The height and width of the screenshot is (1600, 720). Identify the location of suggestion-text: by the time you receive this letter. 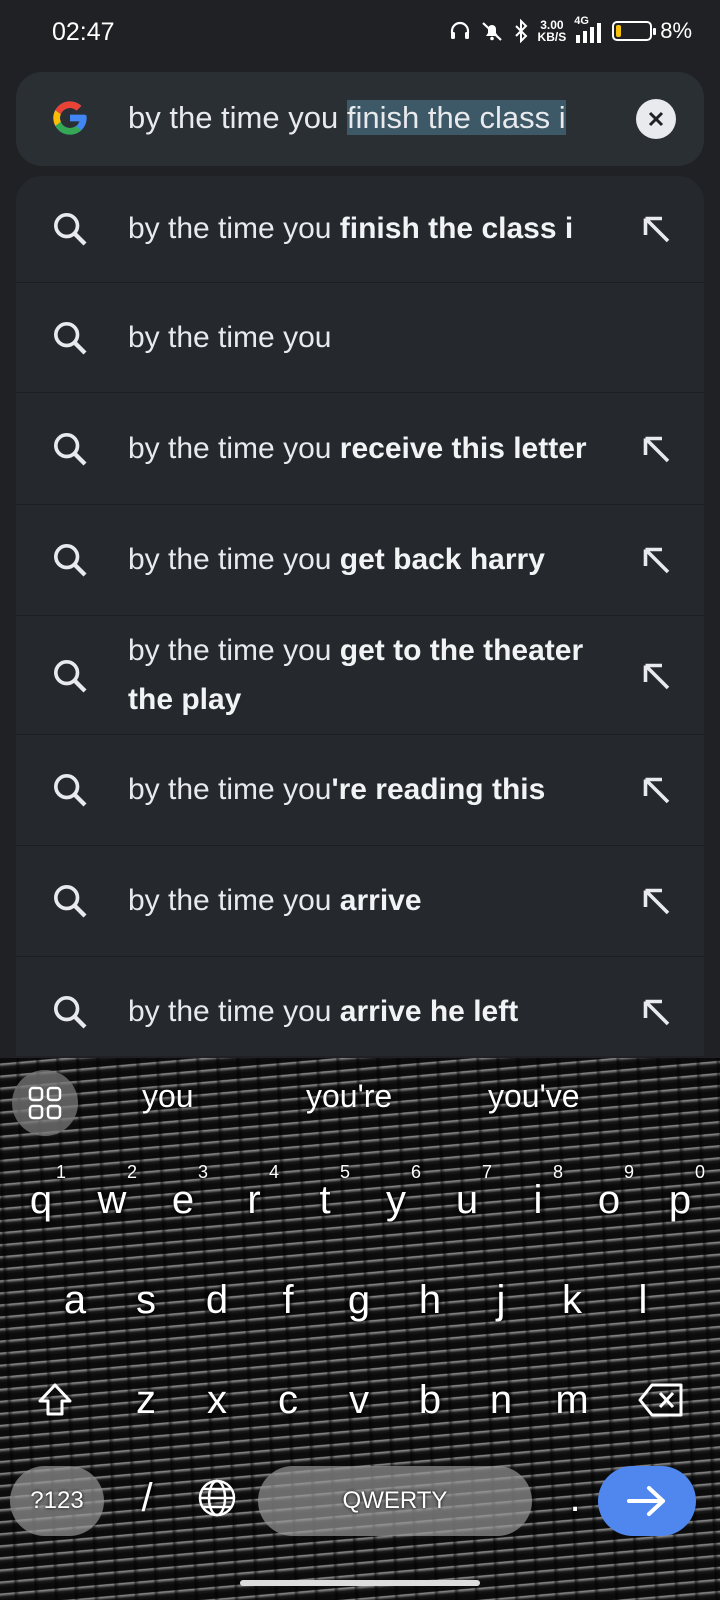
(357, 448).